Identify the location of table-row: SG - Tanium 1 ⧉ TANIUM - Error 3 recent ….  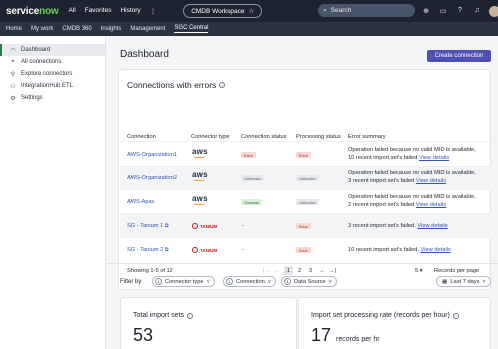
(305, 225).